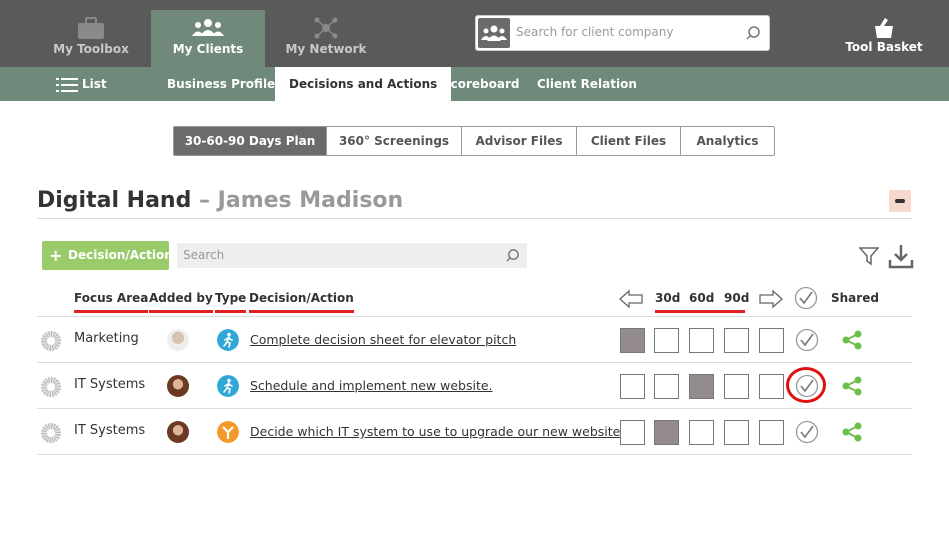 This screenshot has height=557, width=949. Describe the element at coordinates (736, 298) in the screenshot. I see `header-90d: 90d` at that location.